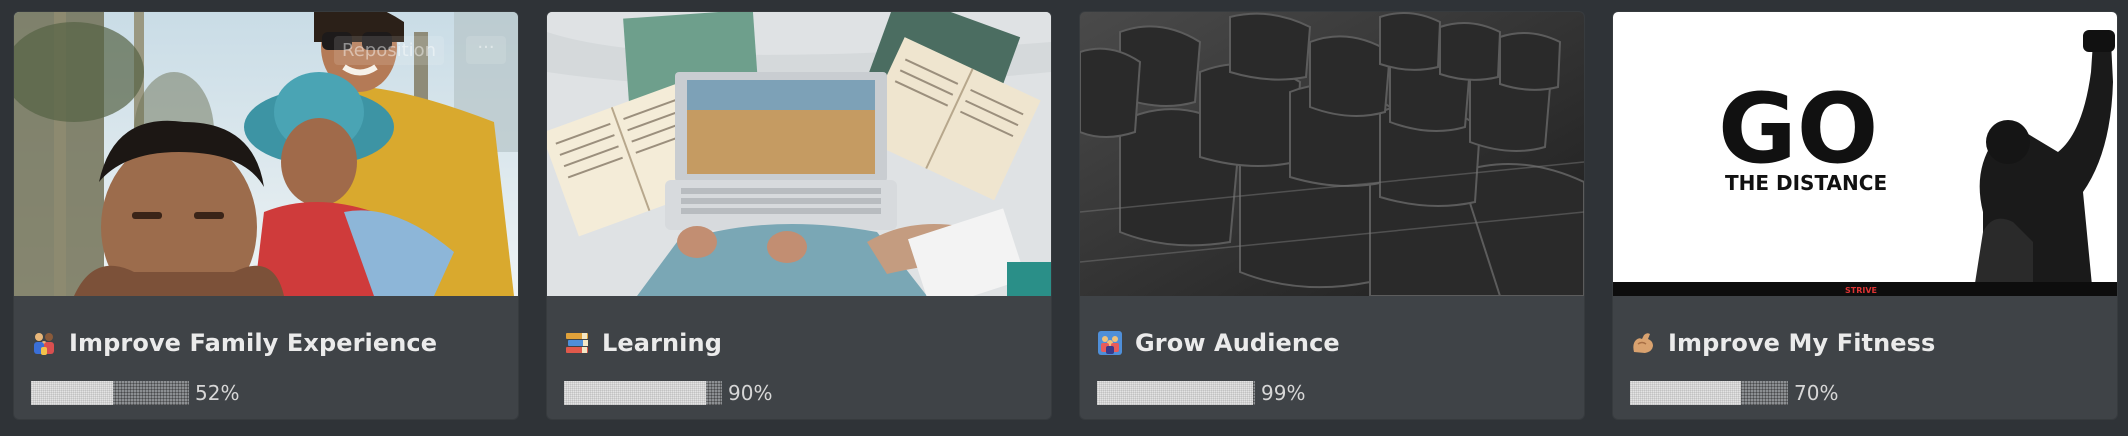 Image resolution: width=2128 pixels, height=436 pixels. Describe the element at coordinates (1798, 129) in the screenshot. I see `poster-headline: GO` at that location.